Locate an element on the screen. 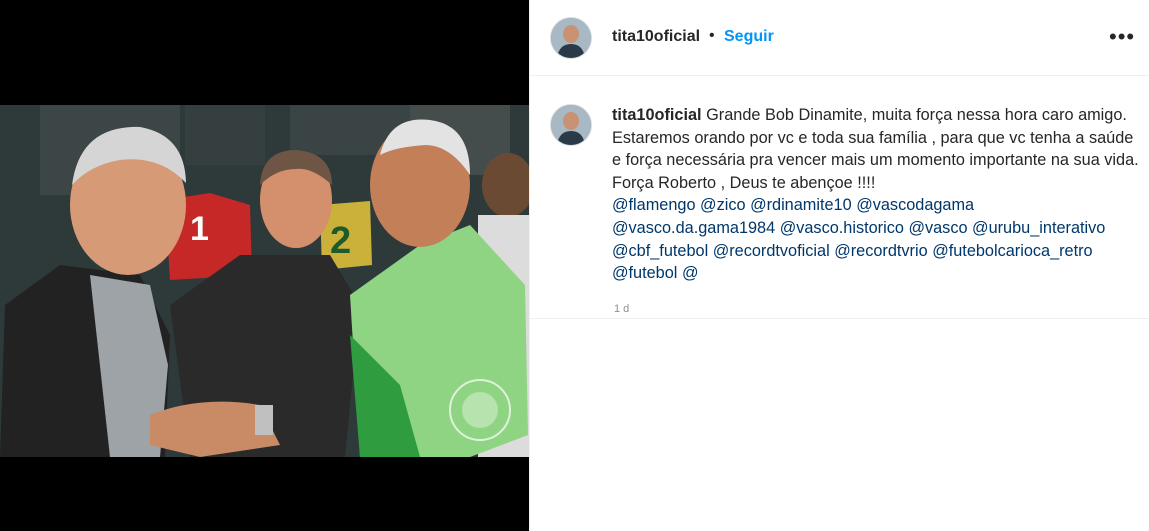 Image resolution: width=1149 pixels, height=531 pixels. mention-link: @recordtvoficial is located at coordinates (771, 251).